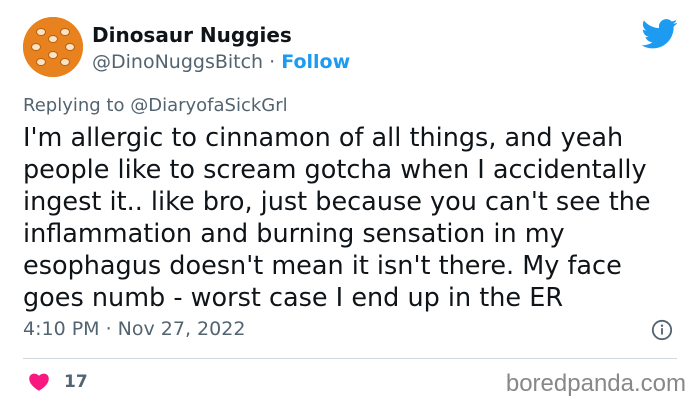  I want to click on reply-mention-link: @DiaryofaSickGrl, so click(208, 105).